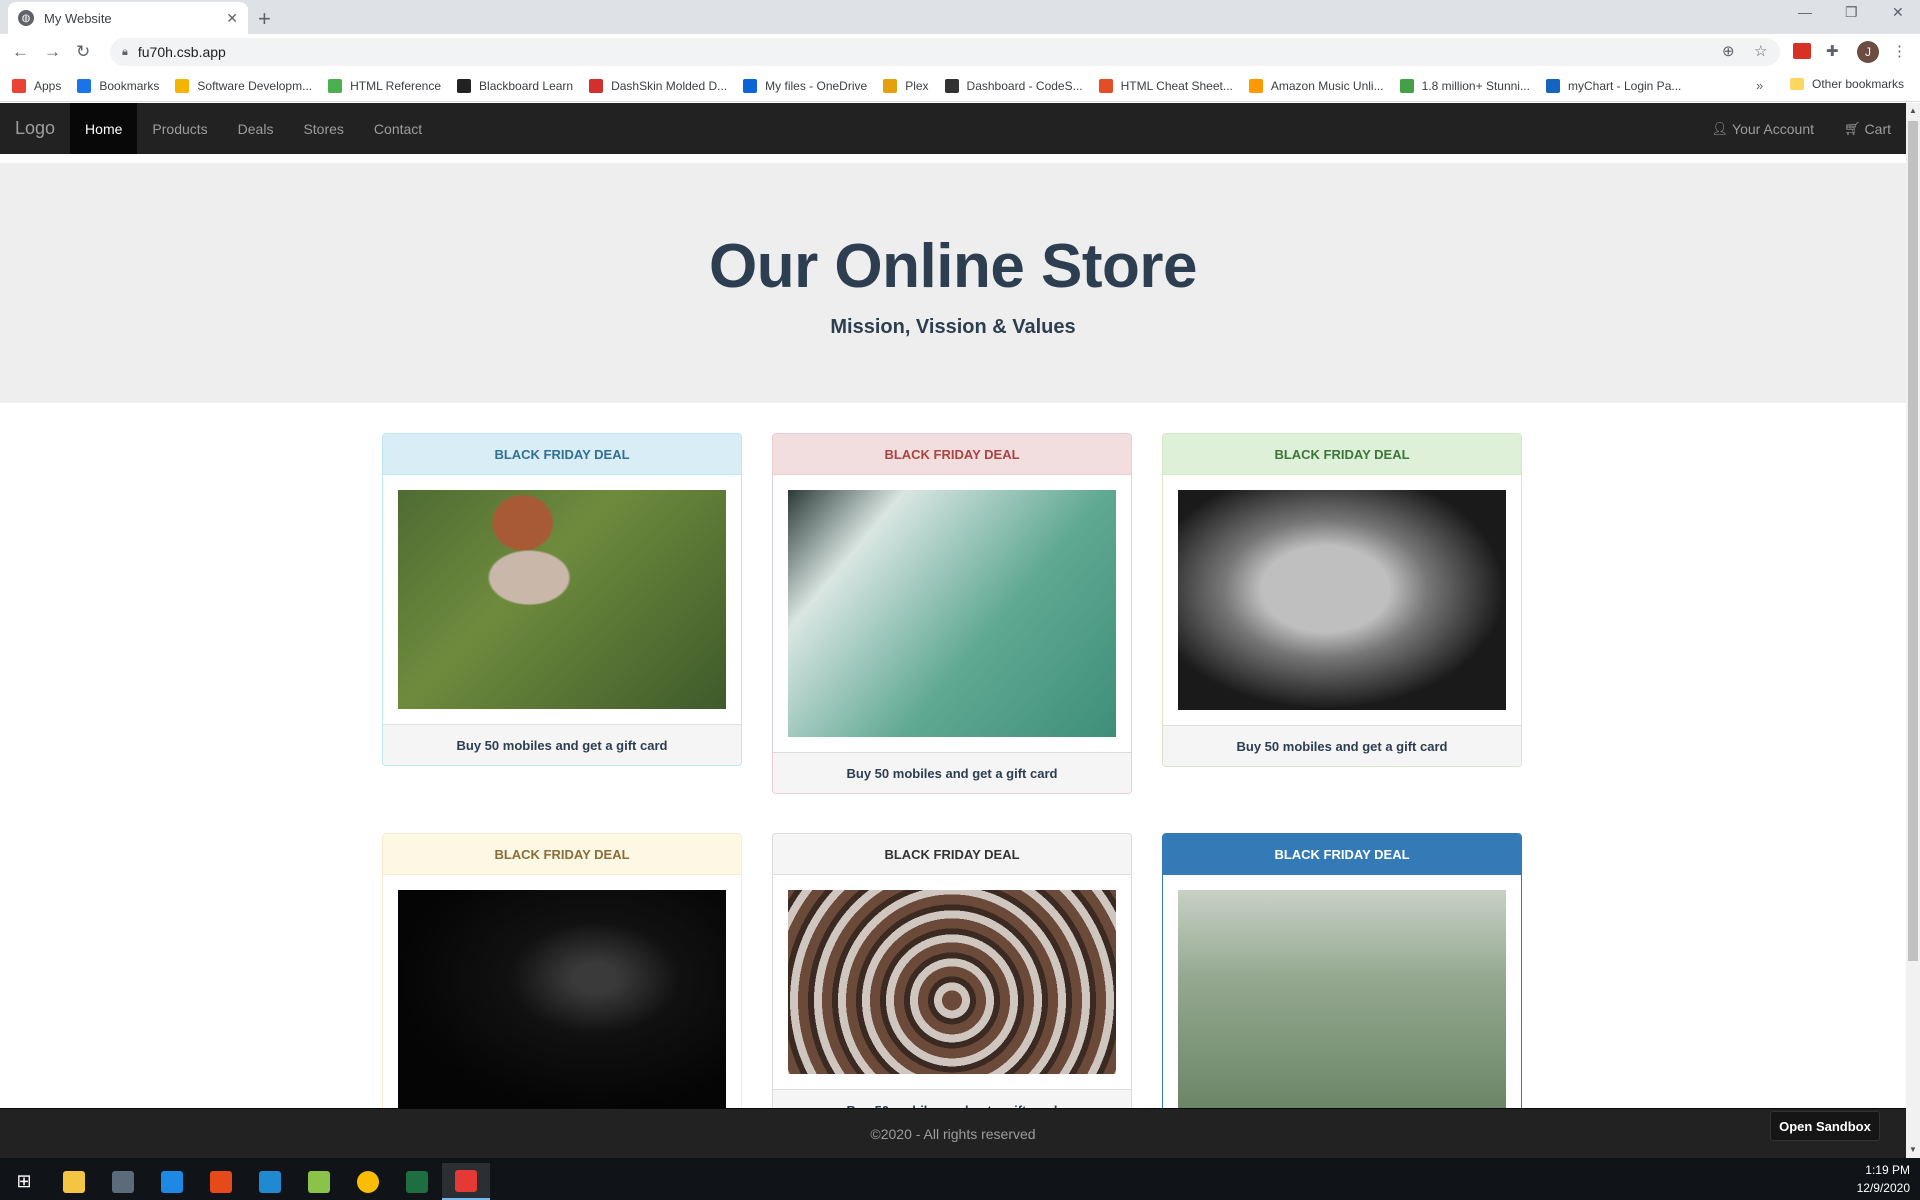 This screenshot has height=1200, width=1920. I want to click on plex-icon, so click(890, 85).